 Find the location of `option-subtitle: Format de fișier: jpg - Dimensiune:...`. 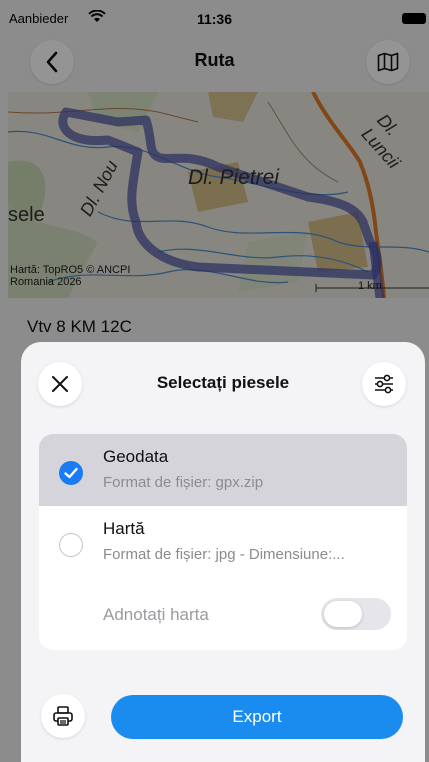

option-subtitle: Format de fișier: jpg - Dimensiune:... is located at coordinates (224, 554).